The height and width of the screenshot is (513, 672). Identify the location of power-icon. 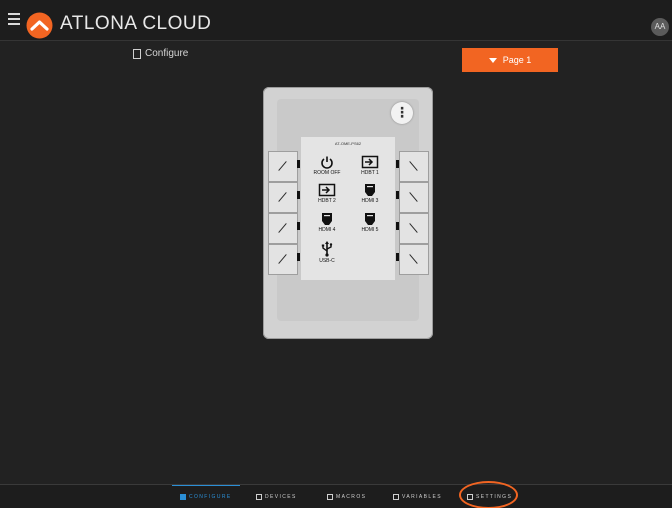
(327, 162).